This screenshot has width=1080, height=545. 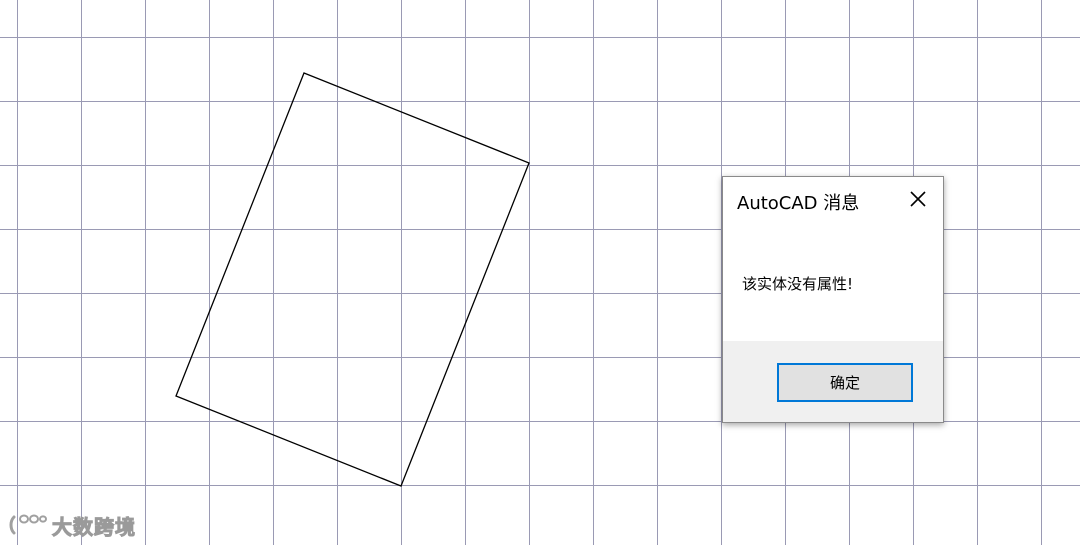 I want to click on wechat-logo-icon, so click(x=28, y=524).